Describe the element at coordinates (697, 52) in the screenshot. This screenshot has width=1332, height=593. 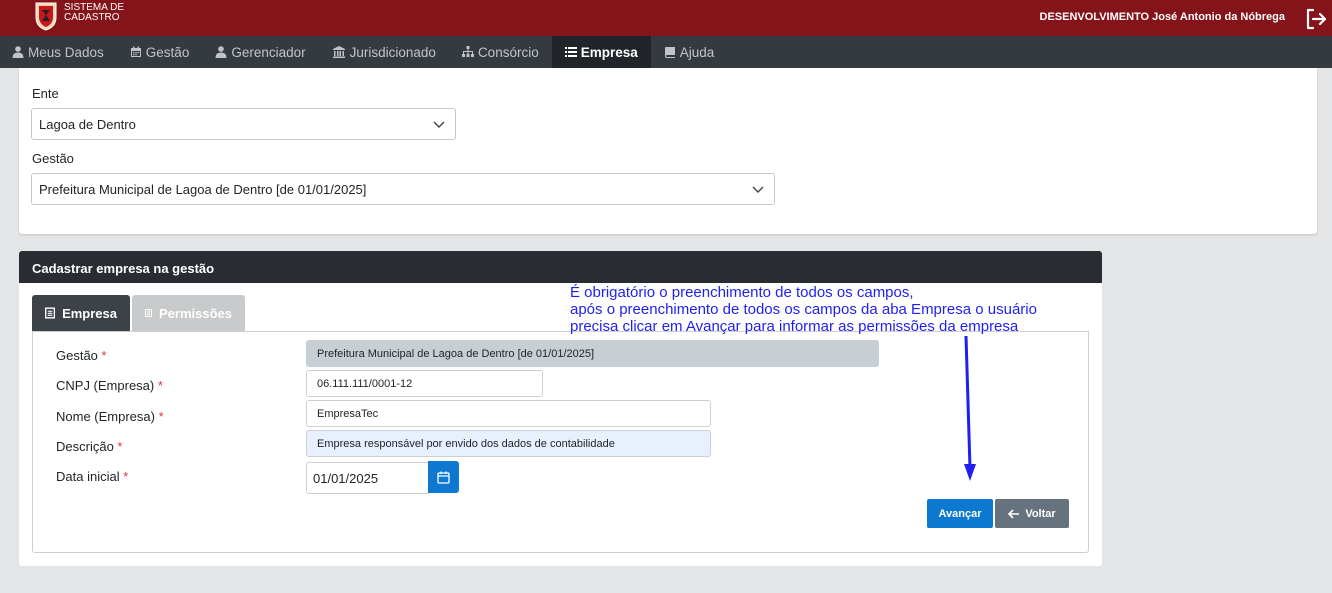
I see `nav-ajuda-label: Ajuda` at that location.